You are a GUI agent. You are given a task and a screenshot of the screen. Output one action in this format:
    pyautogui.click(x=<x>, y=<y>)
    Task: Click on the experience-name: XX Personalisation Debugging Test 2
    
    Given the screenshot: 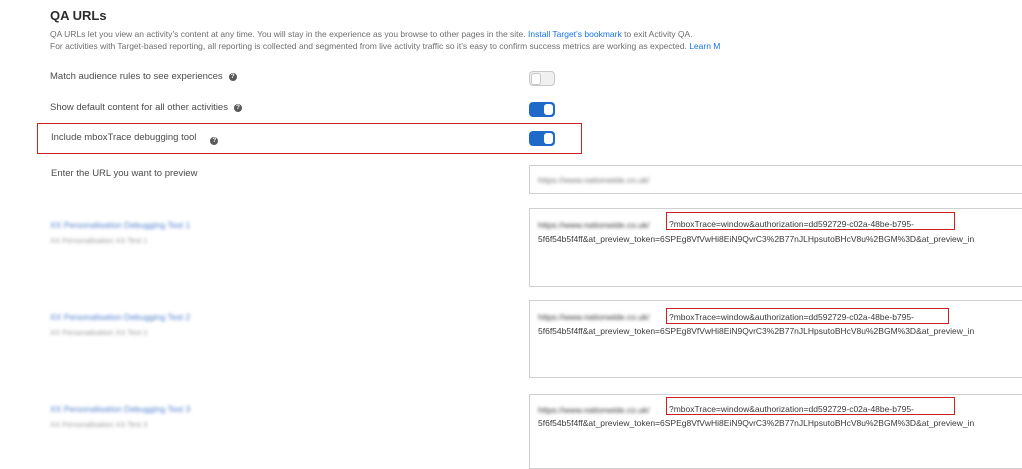 What is the action you would take?
    pyautogui.click(x=120, y=317)
    